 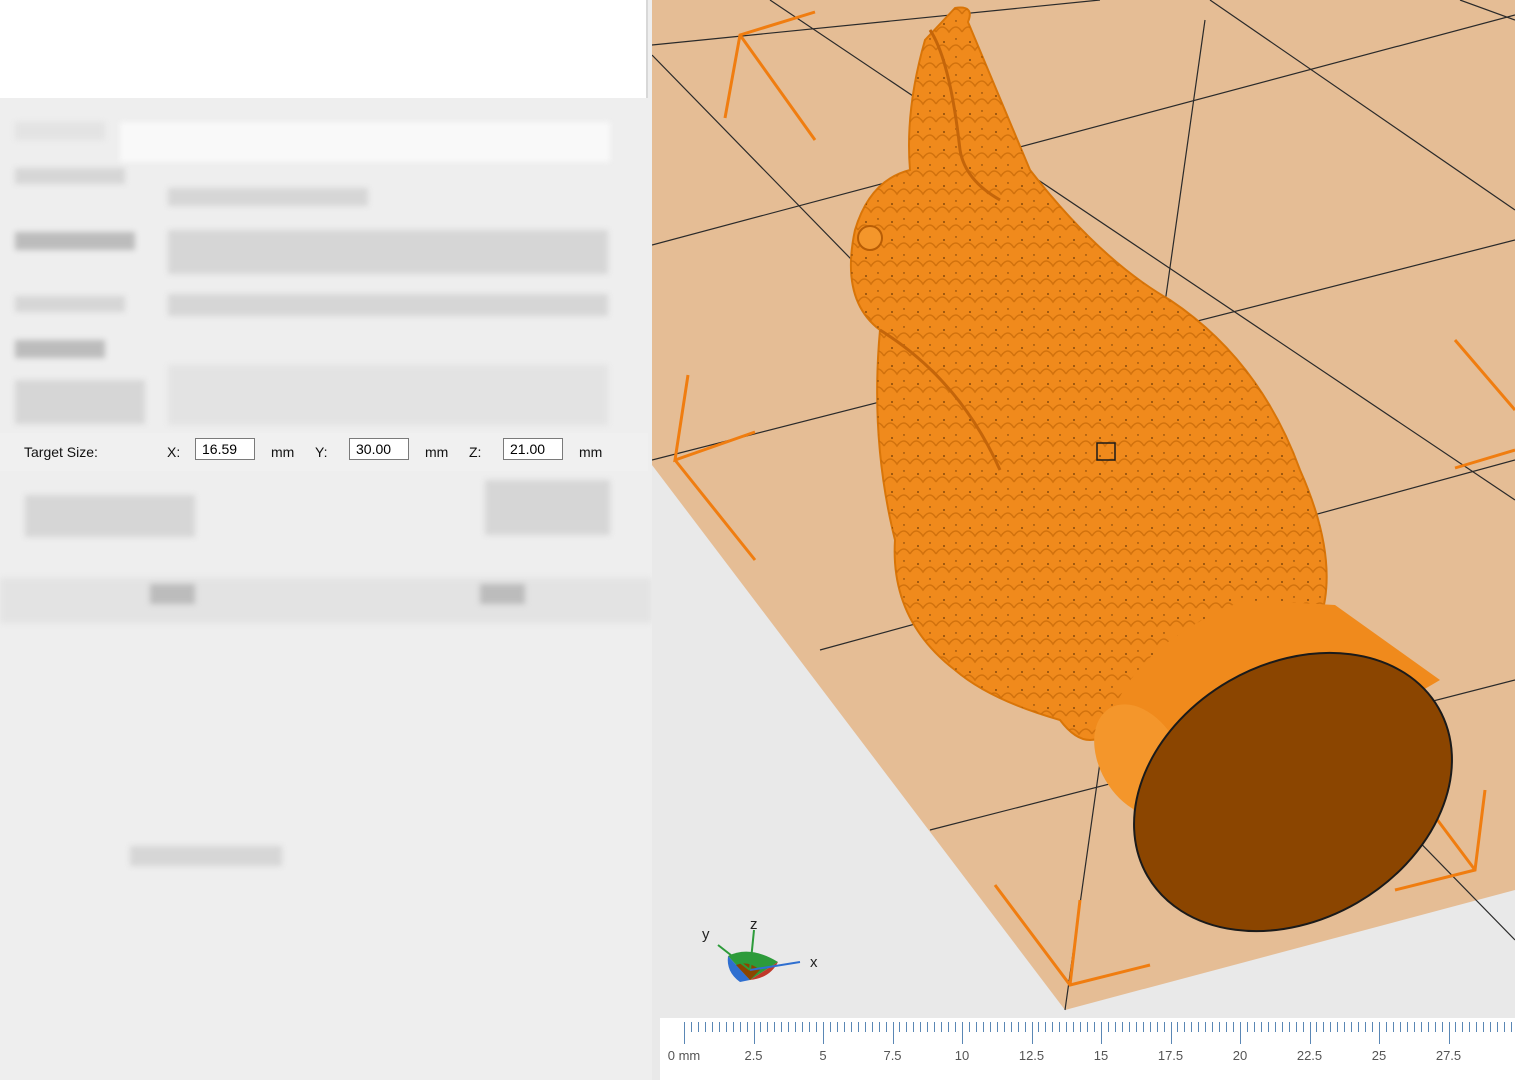 What do you see at coordinates (892, 1055) in the screenshot?
I see `ruler-label: 7.5` at bounding box center [892, 1055].